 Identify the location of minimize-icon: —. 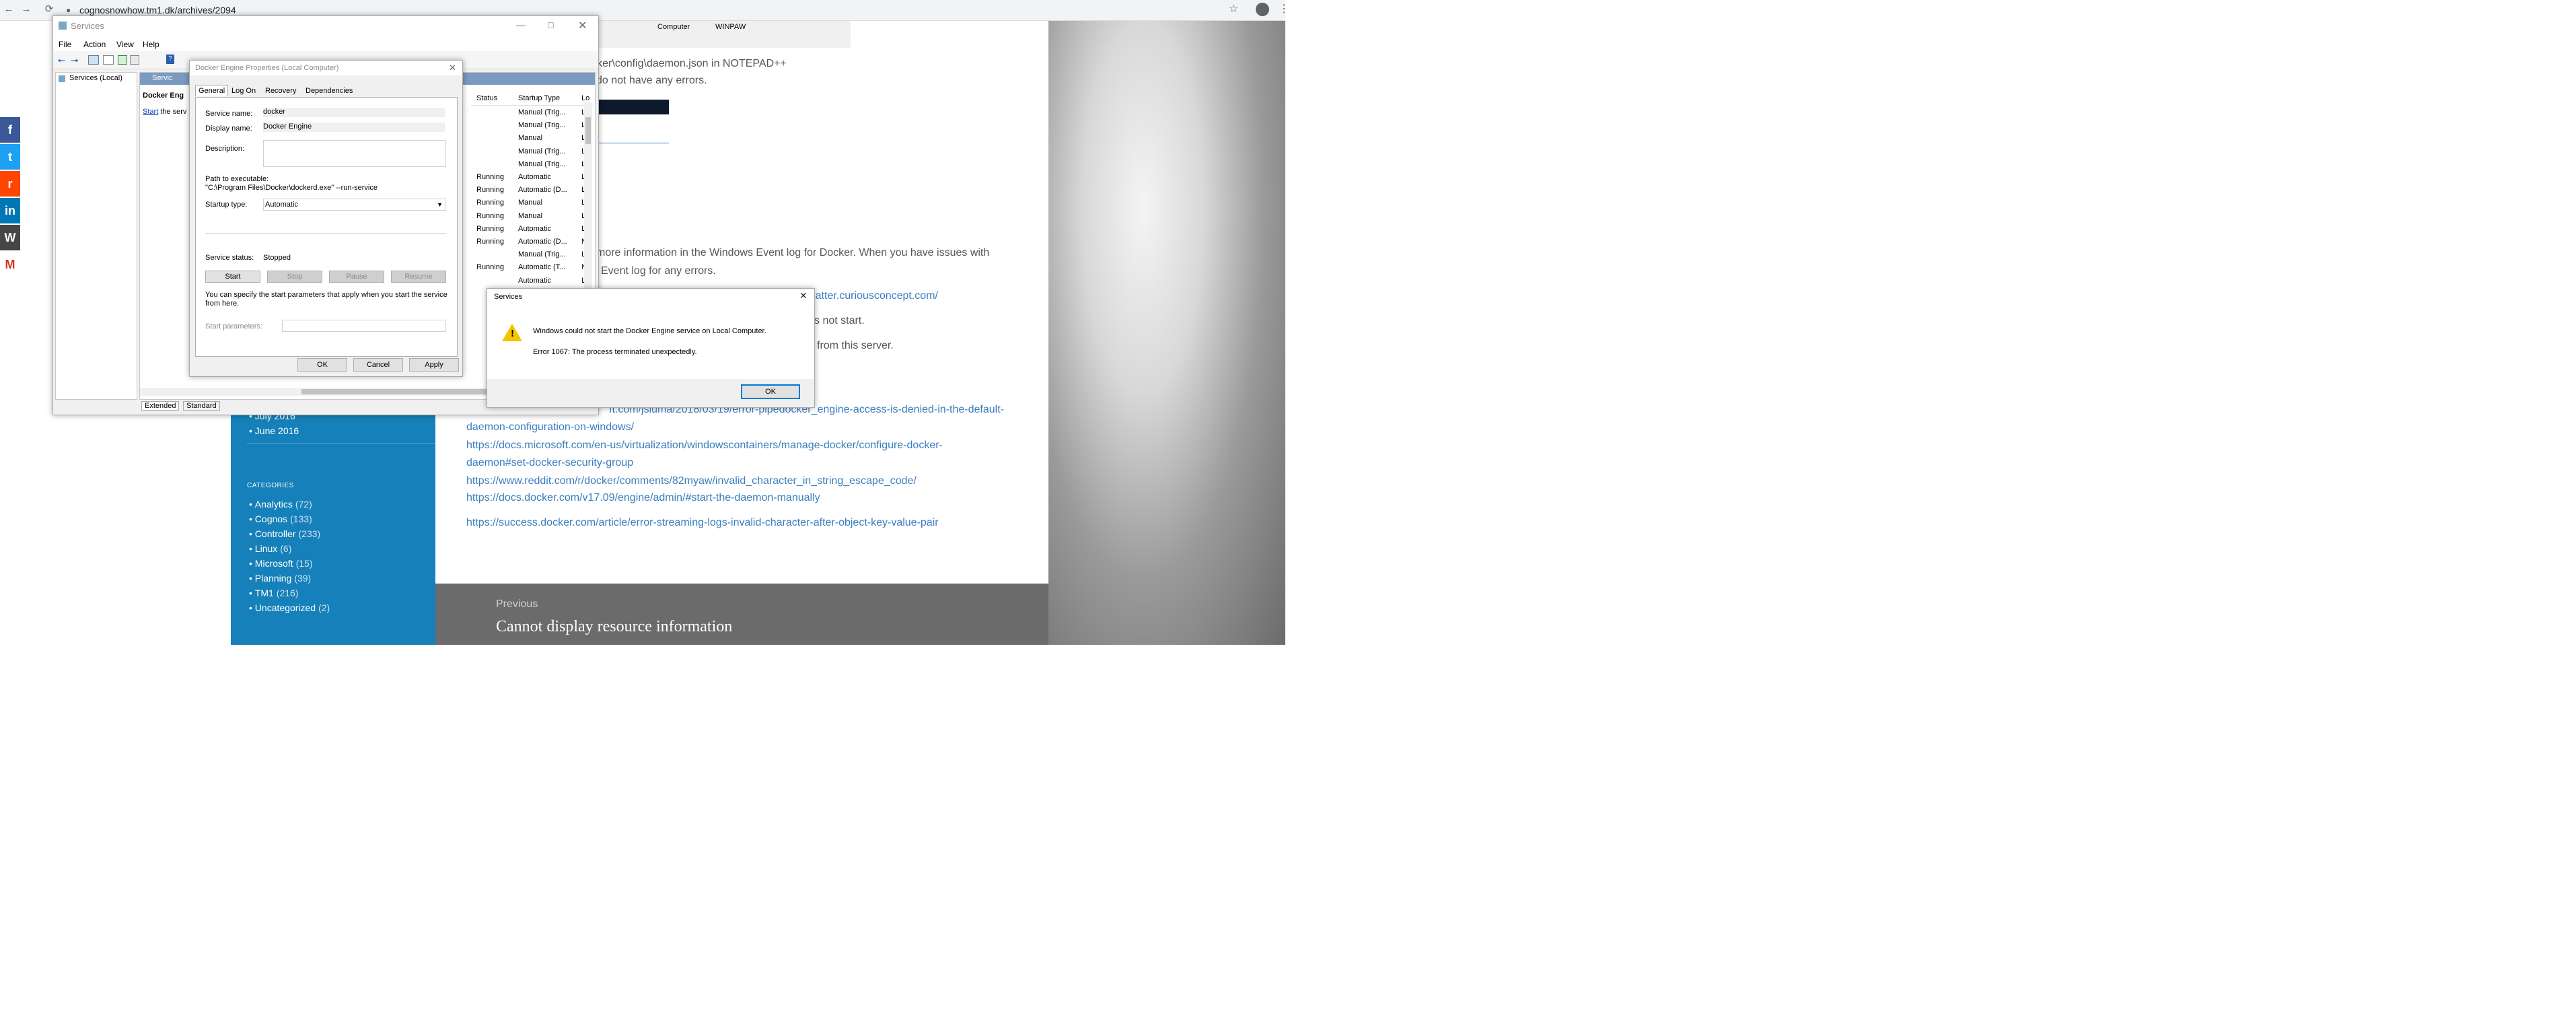
(521, 25).